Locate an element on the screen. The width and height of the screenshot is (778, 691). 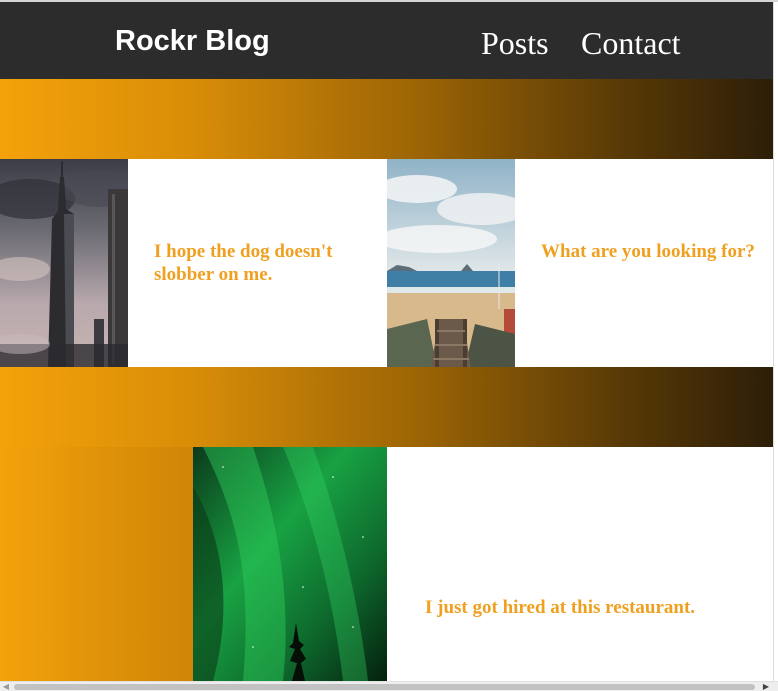
skyscraper-photo-icon is located at coordinates (64, 263).